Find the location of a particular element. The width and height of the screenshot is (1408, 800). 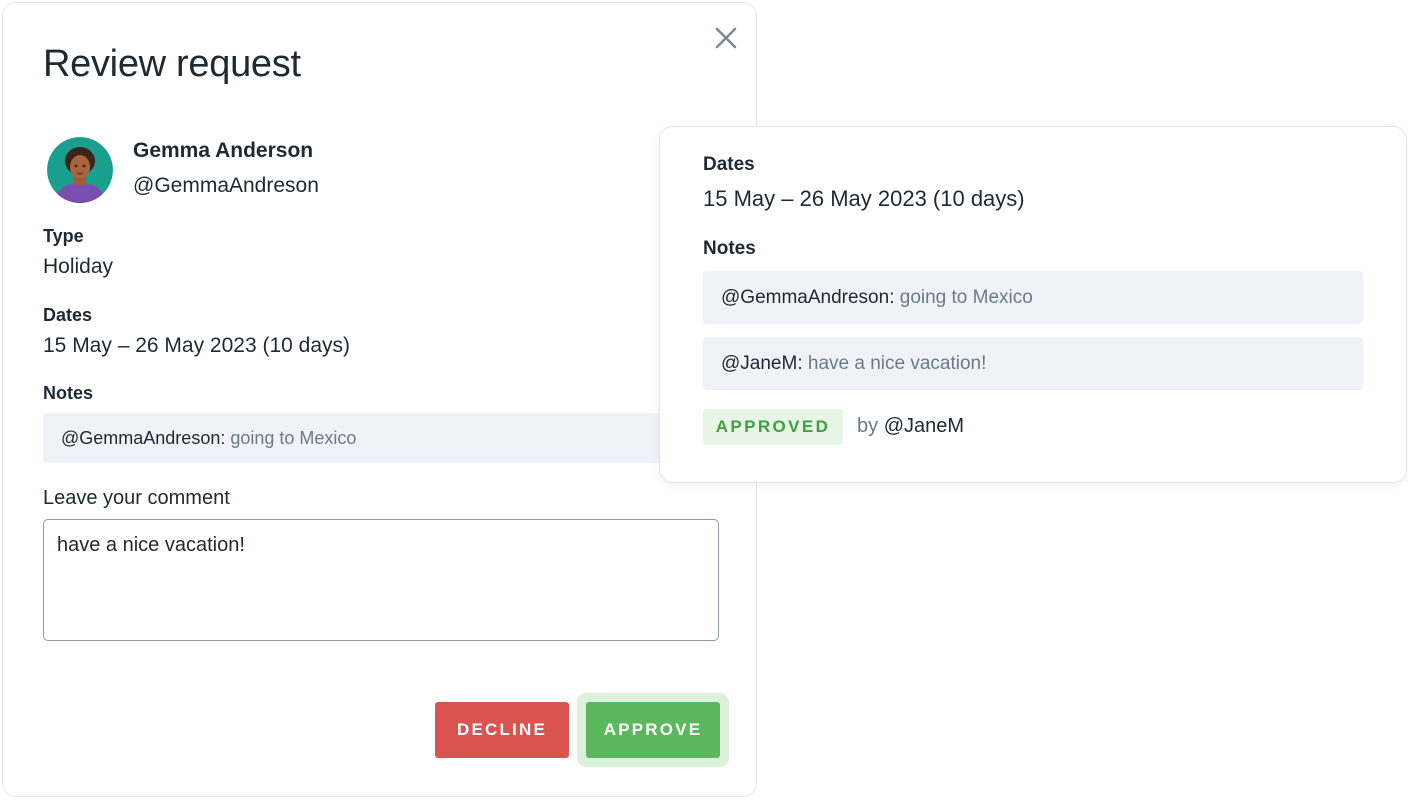

note-item: @JaneM: have a nice vacation! is located at coordinates (1033, 363).